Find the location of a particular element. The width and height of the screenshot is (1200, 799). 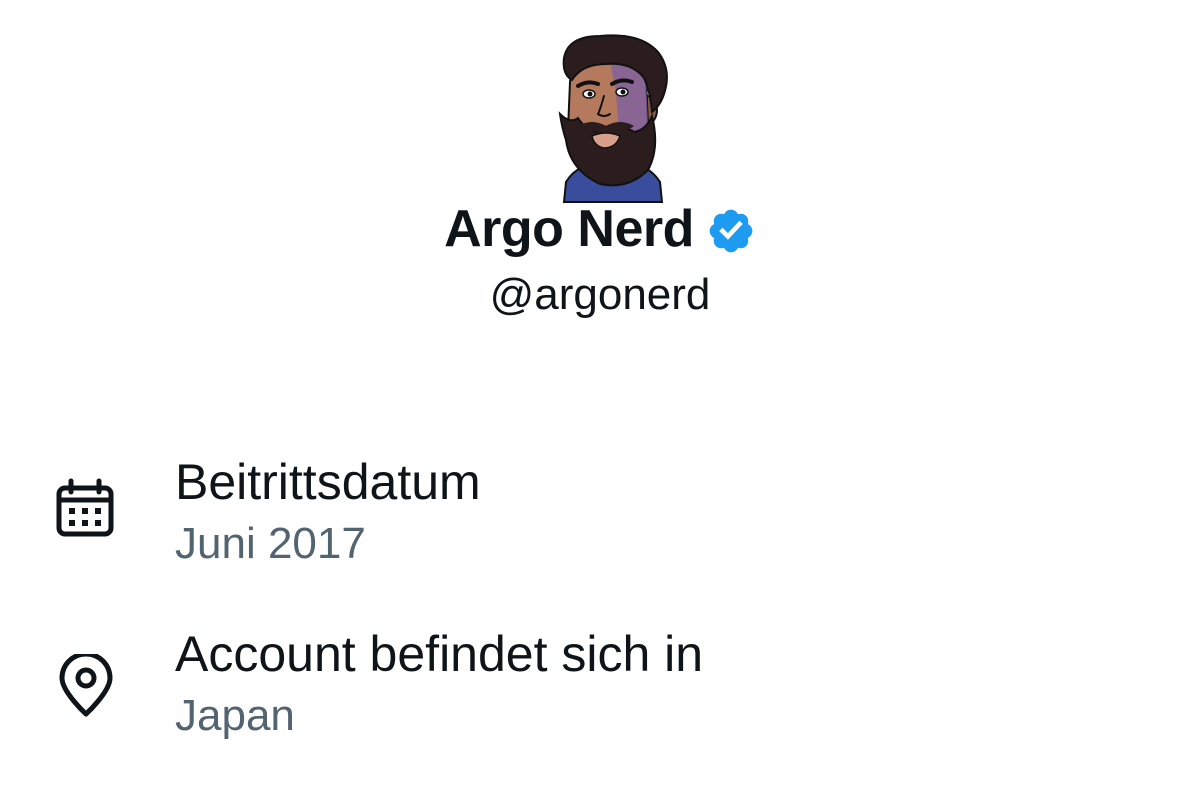

profile-name-row: Argo Nerd is located at coordinates (600, 230).